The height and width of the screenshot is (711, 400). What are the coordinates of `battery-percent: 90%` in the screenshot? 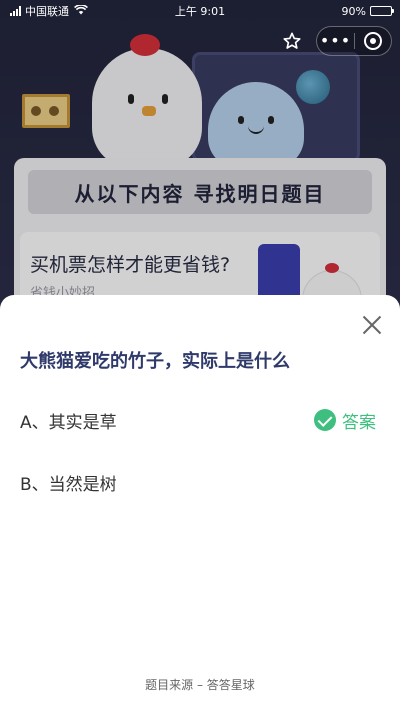 It's located at (353, 11).